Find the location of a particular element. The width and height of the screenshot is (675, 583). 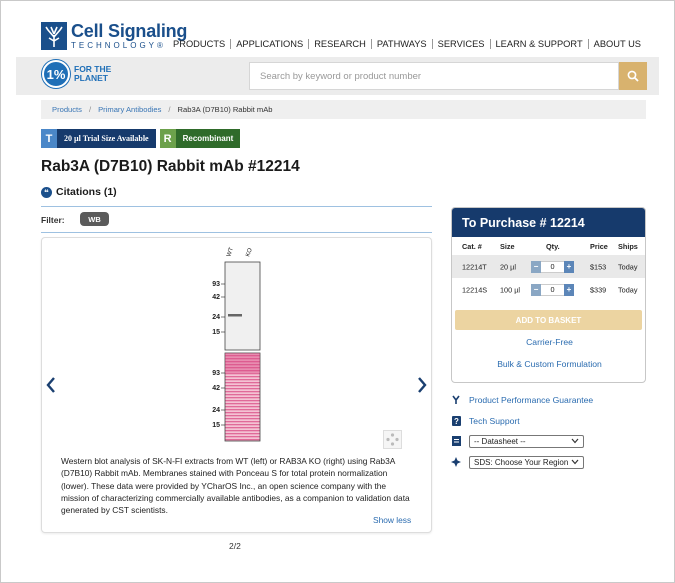

datasheet-row: -- Datasheet -- is located at coordinates (551, 441).